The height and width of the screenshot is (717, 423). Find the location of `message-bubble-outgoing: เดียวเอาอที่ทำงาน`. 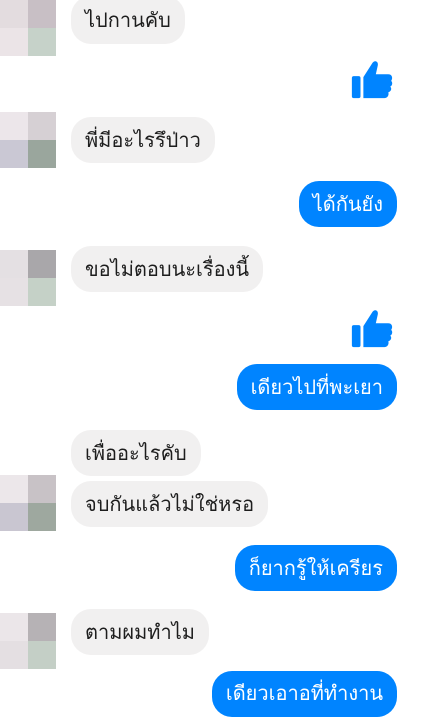

message-bubble-outgoing: เดียวเอาอที่ทำงาน is located at coordinates (304, 694).